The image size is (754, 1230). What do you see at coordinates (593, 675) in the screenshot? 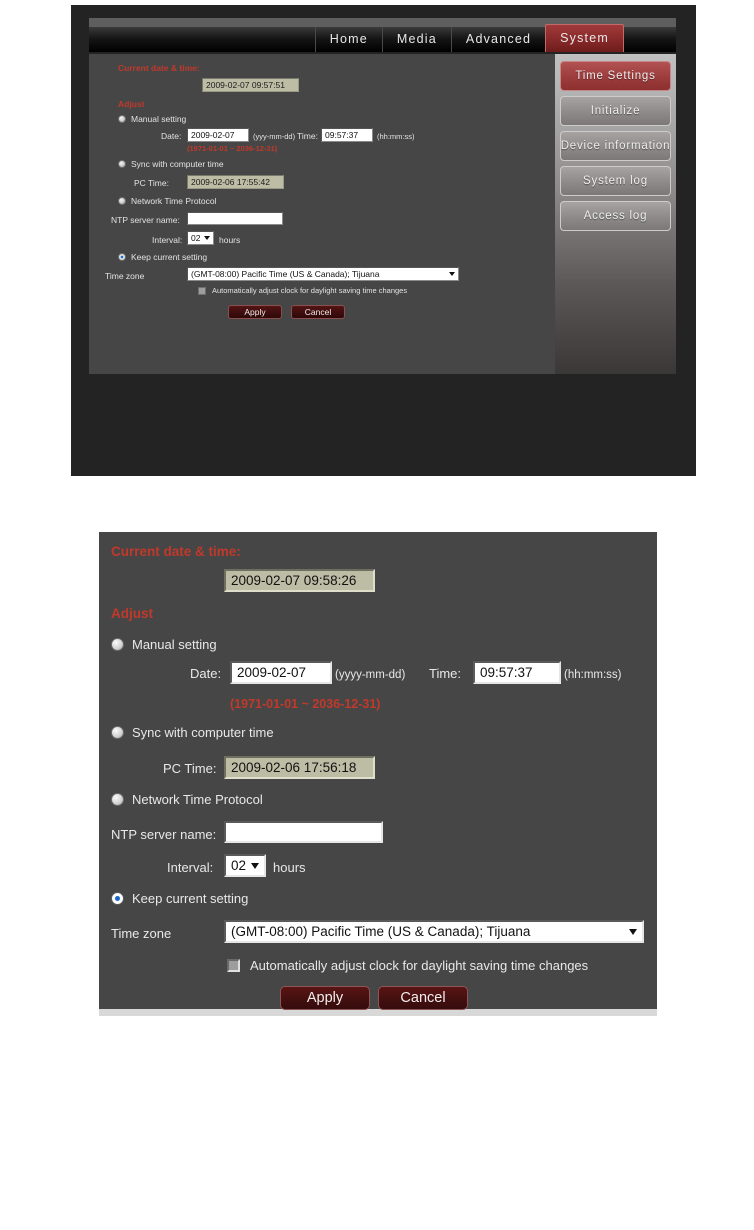
I see `time-format-hint-large: (hh:mm:ss)` at bounding box center [593, 675].